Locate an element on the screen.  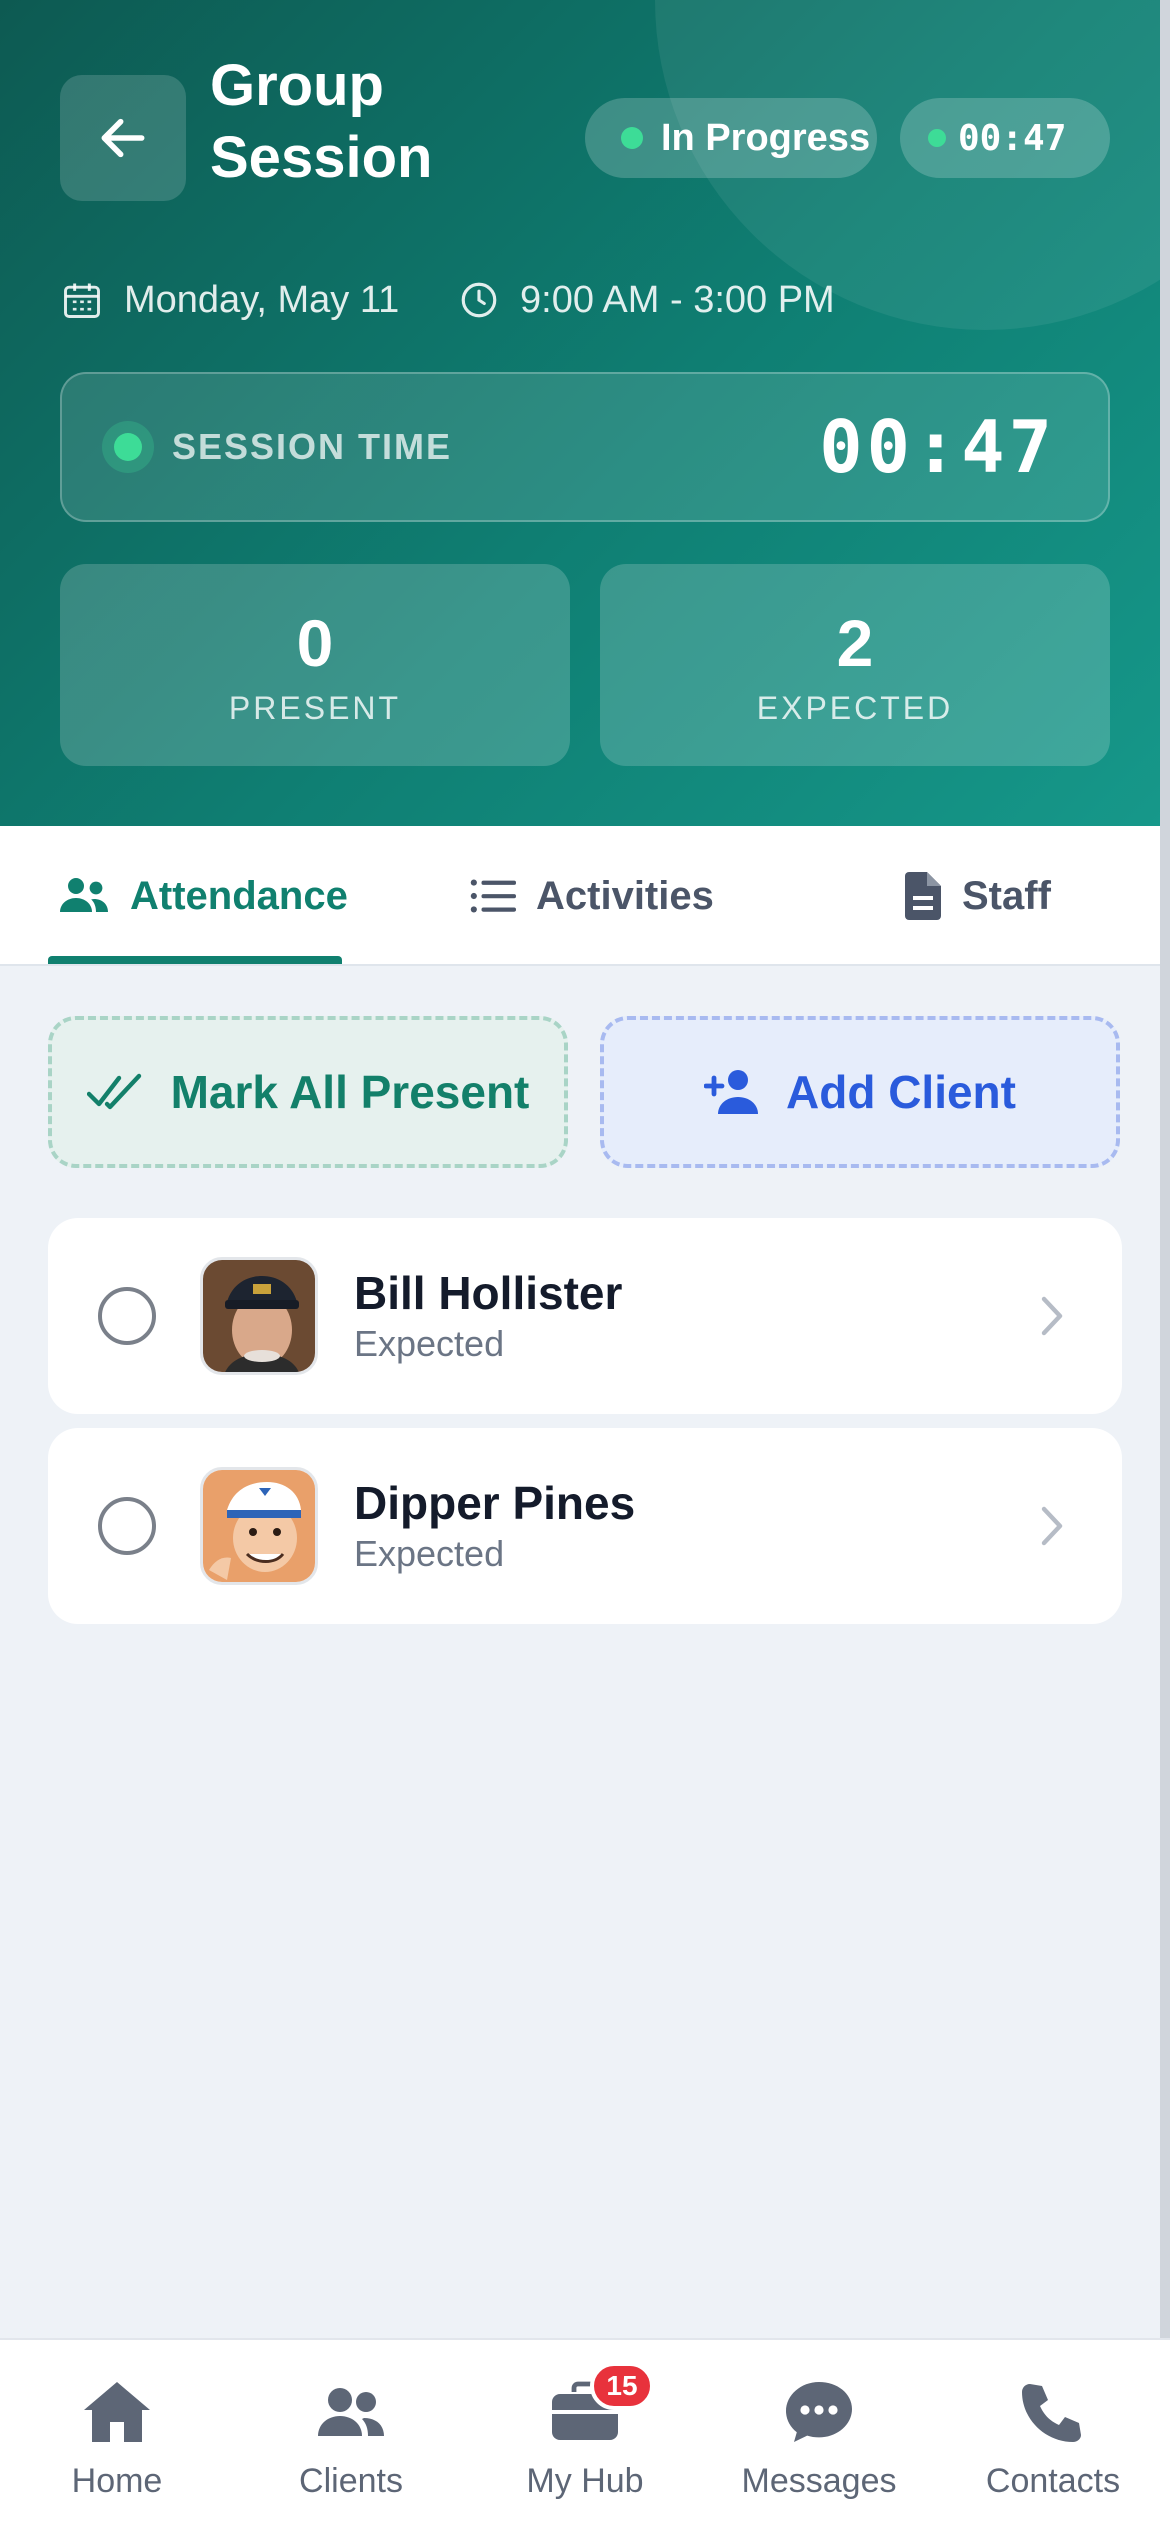
client-photo-icon is located at coordinates (259, 1316).